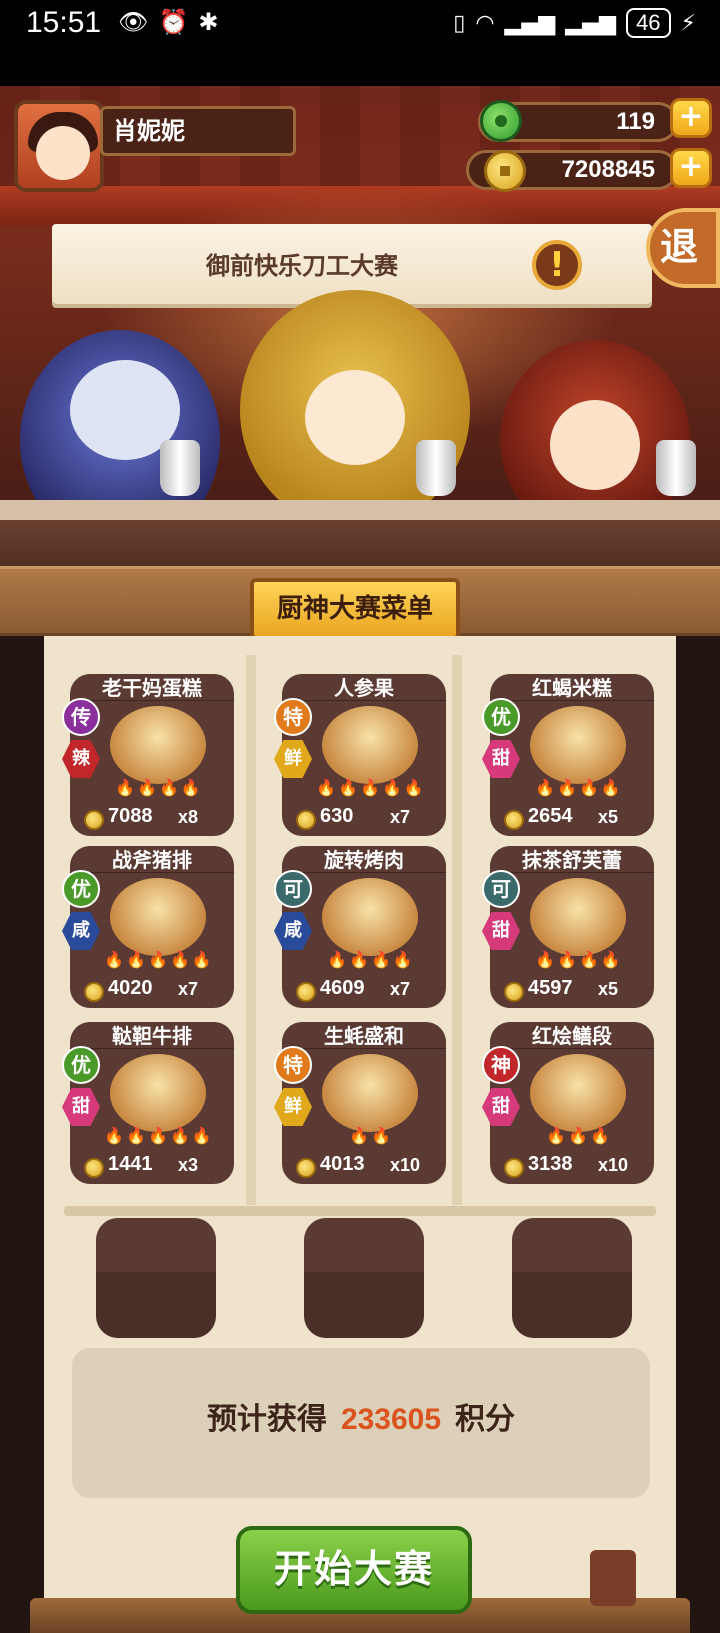 The image size is (720, 1633). Describe the element at coordinates (557, 265) in the screenshot. I see `alert-icon: !` at that location.